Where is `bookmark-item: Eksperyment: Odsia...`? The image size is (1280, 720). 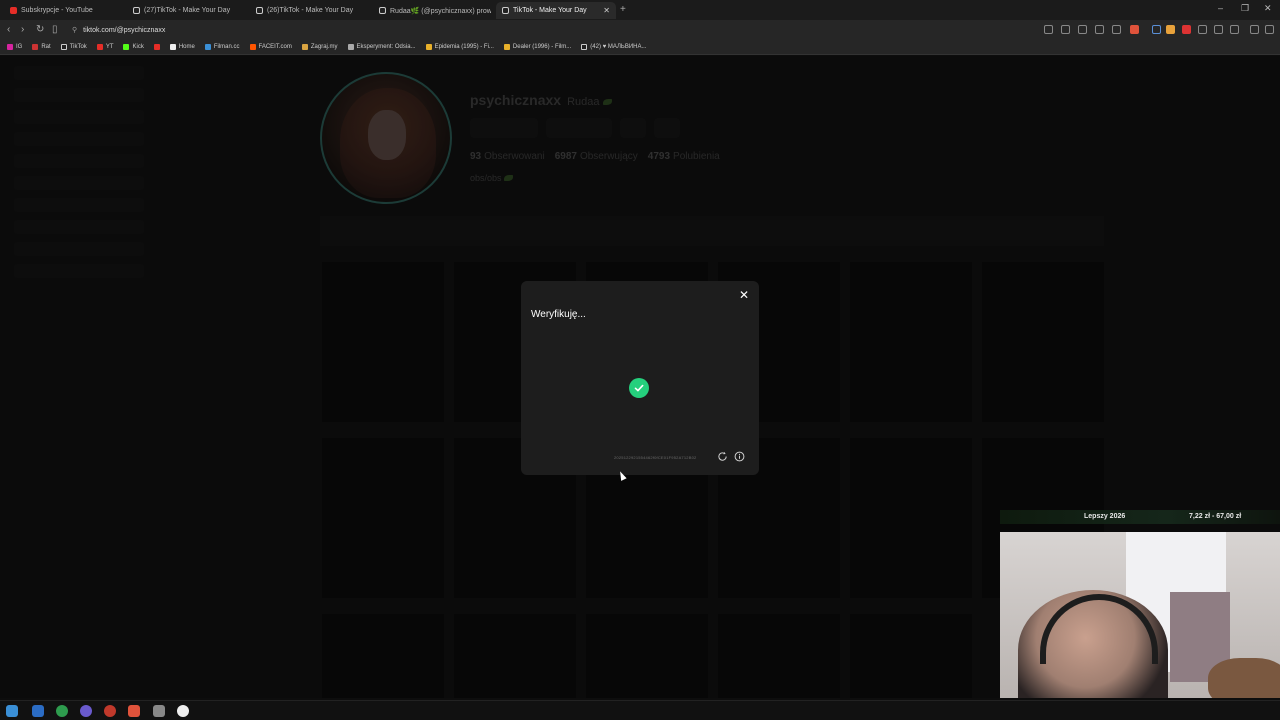 bookmark-item: Eksperyment: Odsia... is located at coordinates (381, 47).